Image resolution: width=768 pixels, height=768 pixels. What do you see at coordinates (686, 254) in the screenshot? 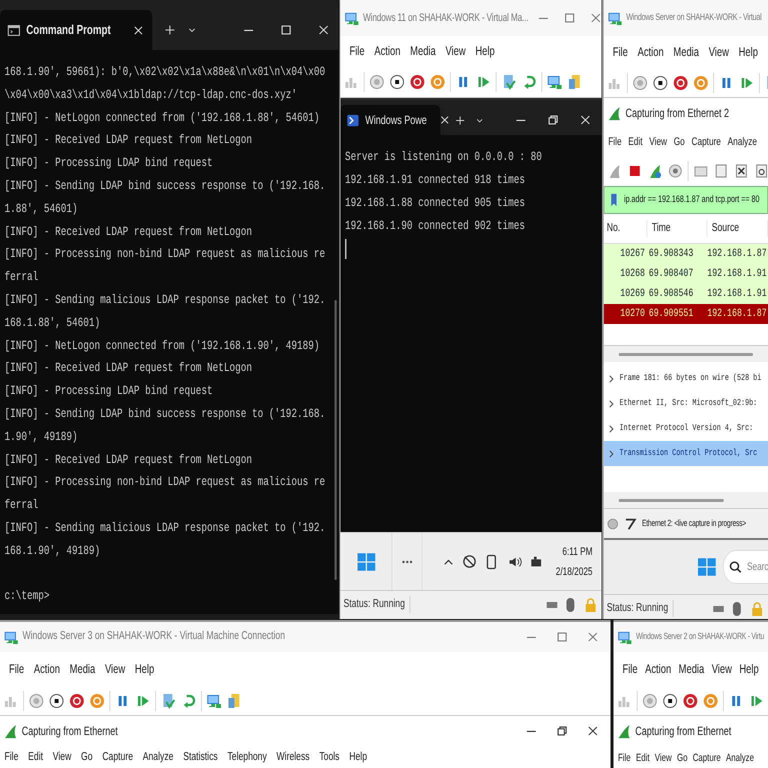
I see `packet-row: 10267 69.908343 192.168.1.87` at bounding box center [686, 254].